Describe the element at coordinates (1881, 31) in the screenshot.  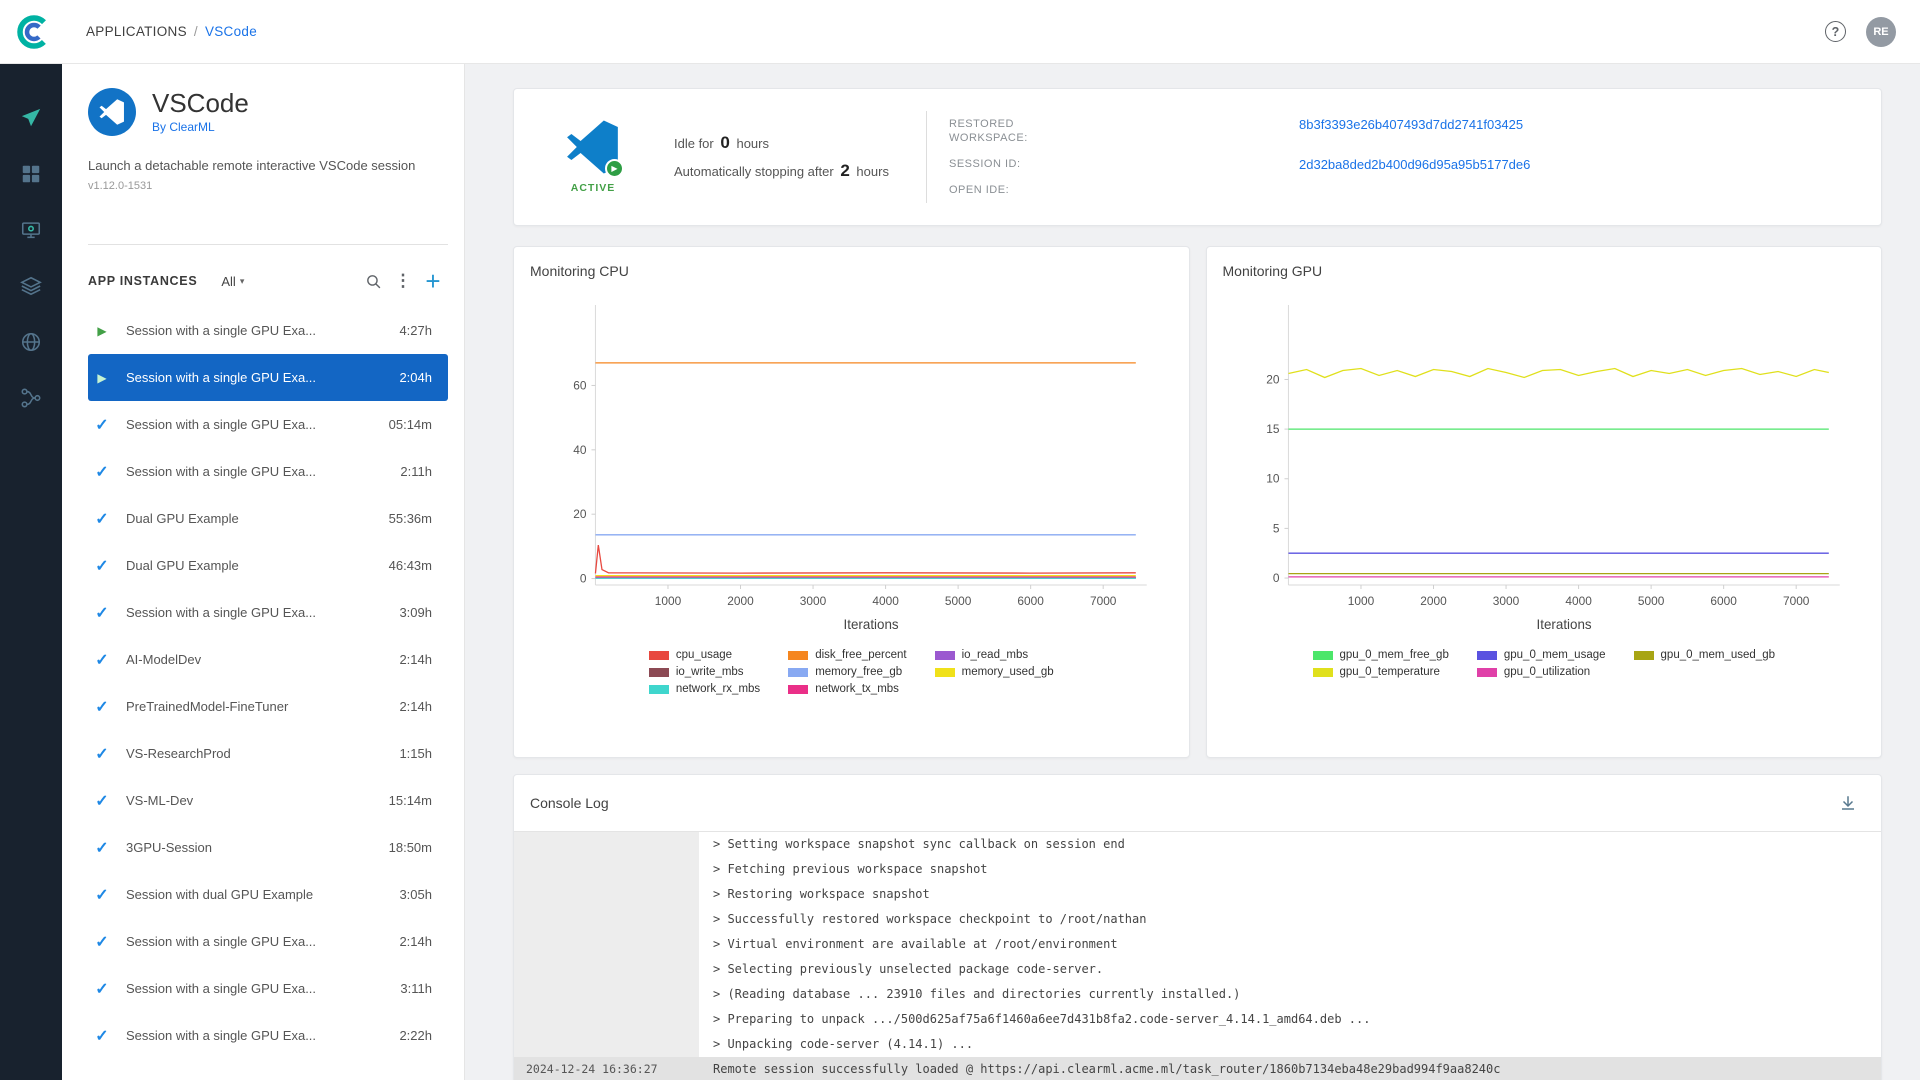
I see `avatar: RE` at that location.